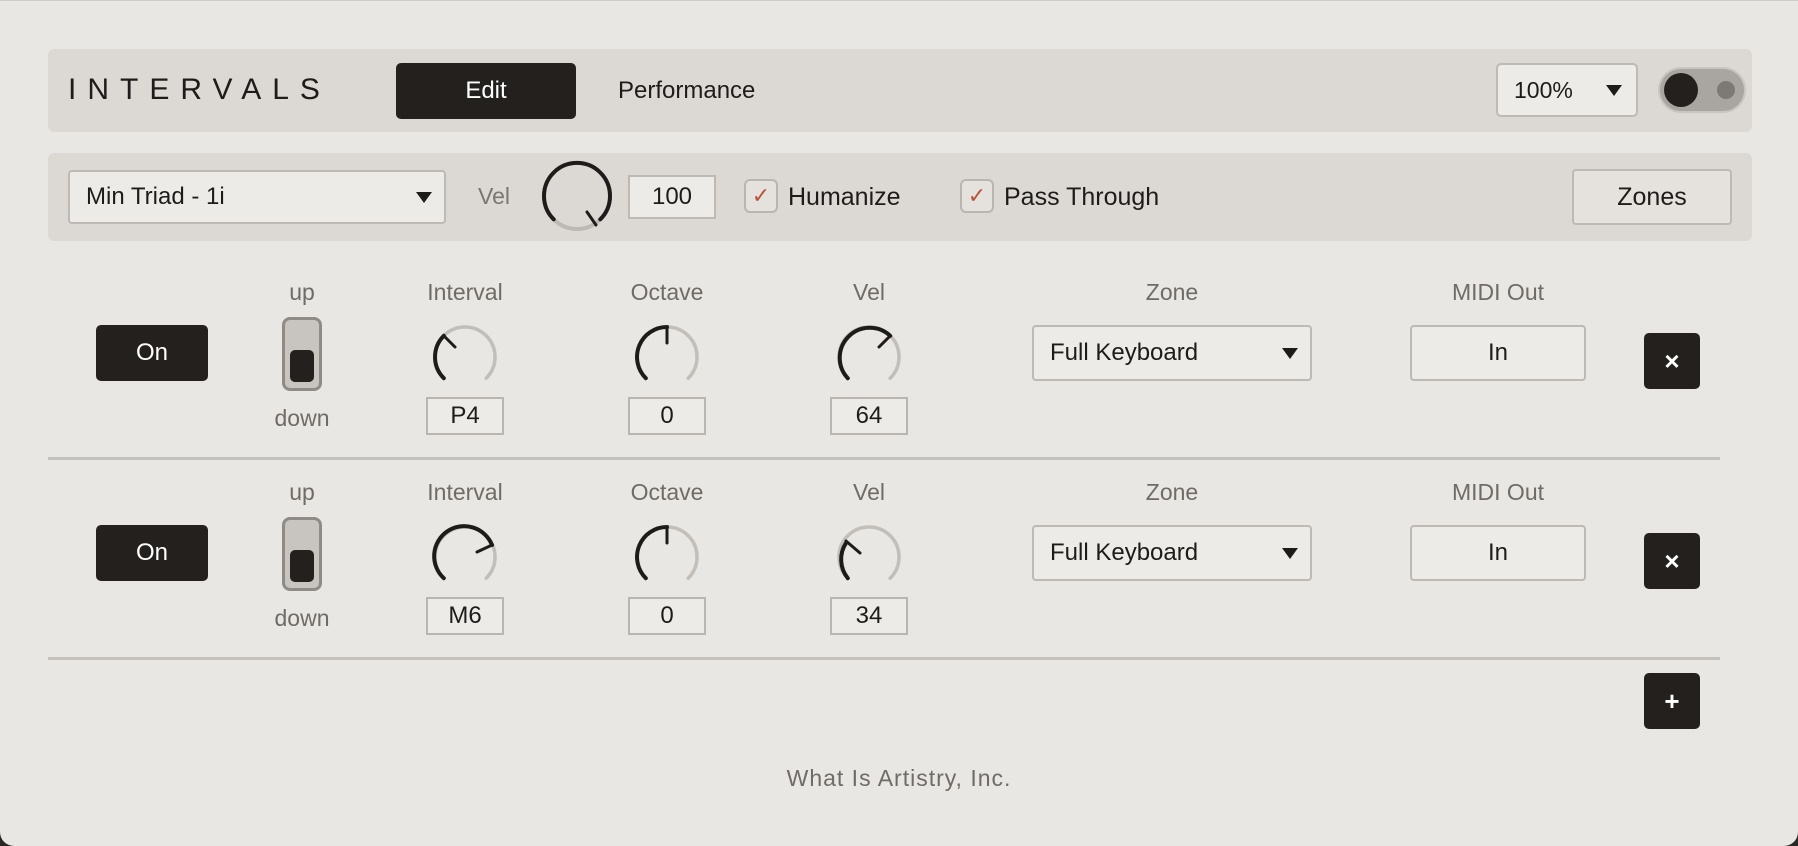 This screenshot has height=846, width=1798. I want to click on global-vel-value: 100, so click(672, 197).